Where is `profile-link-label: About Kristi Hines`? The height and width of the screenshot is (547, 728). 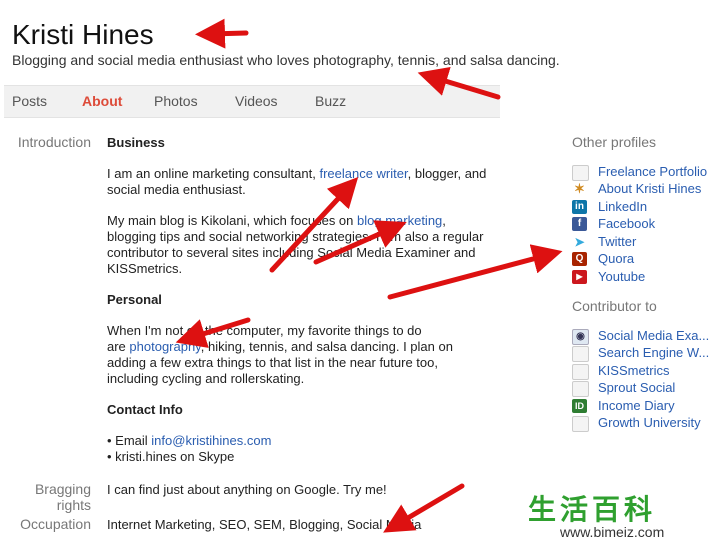
profile-link-label: About Kristi Hines is located at coordinates (649, 188).